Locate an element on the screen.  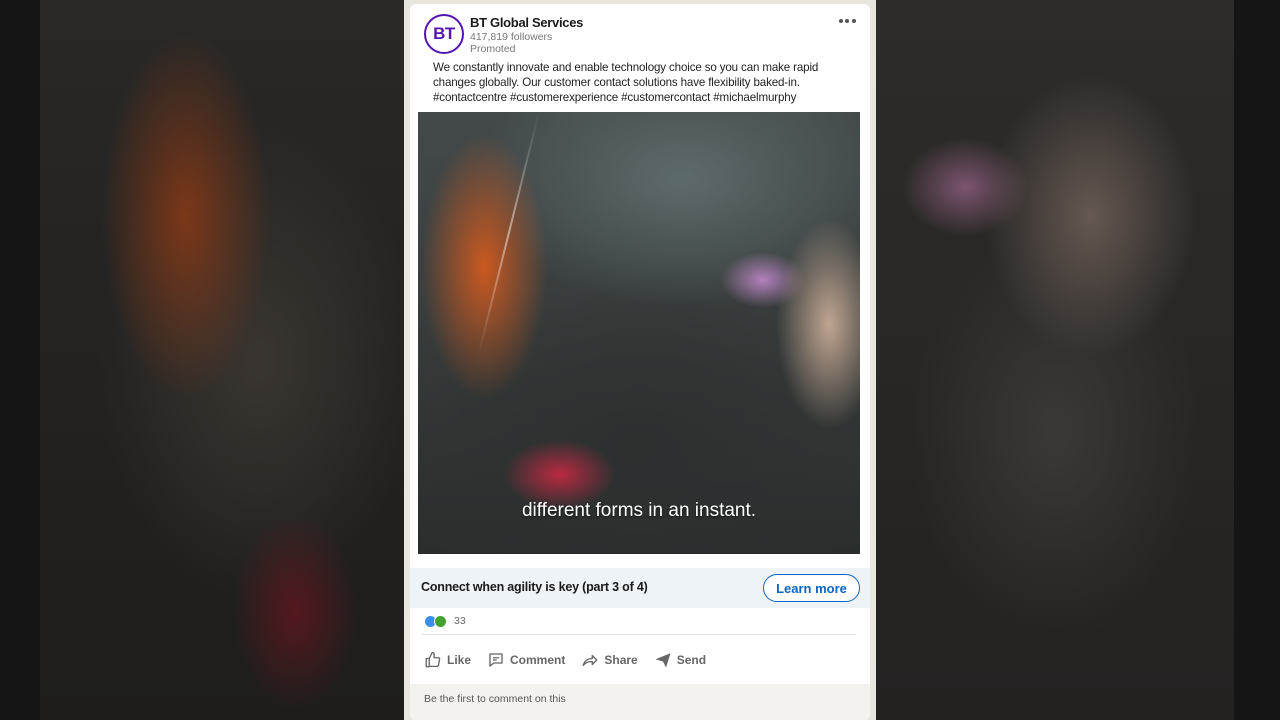
comment-prompt-bar: Be the first to comment on this is located at coordinates (640, 702).